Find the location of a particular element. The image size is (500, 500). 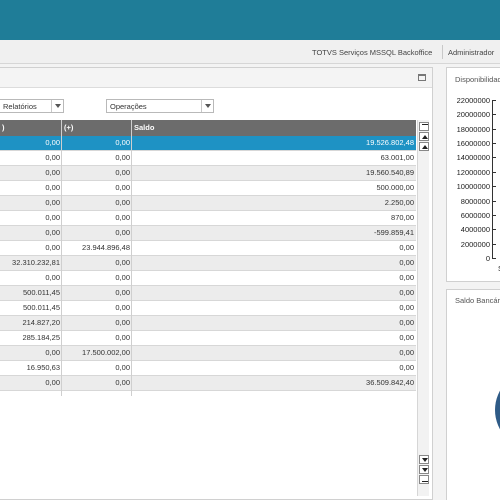

column-header: (+) is located at coordinates (68, 127).